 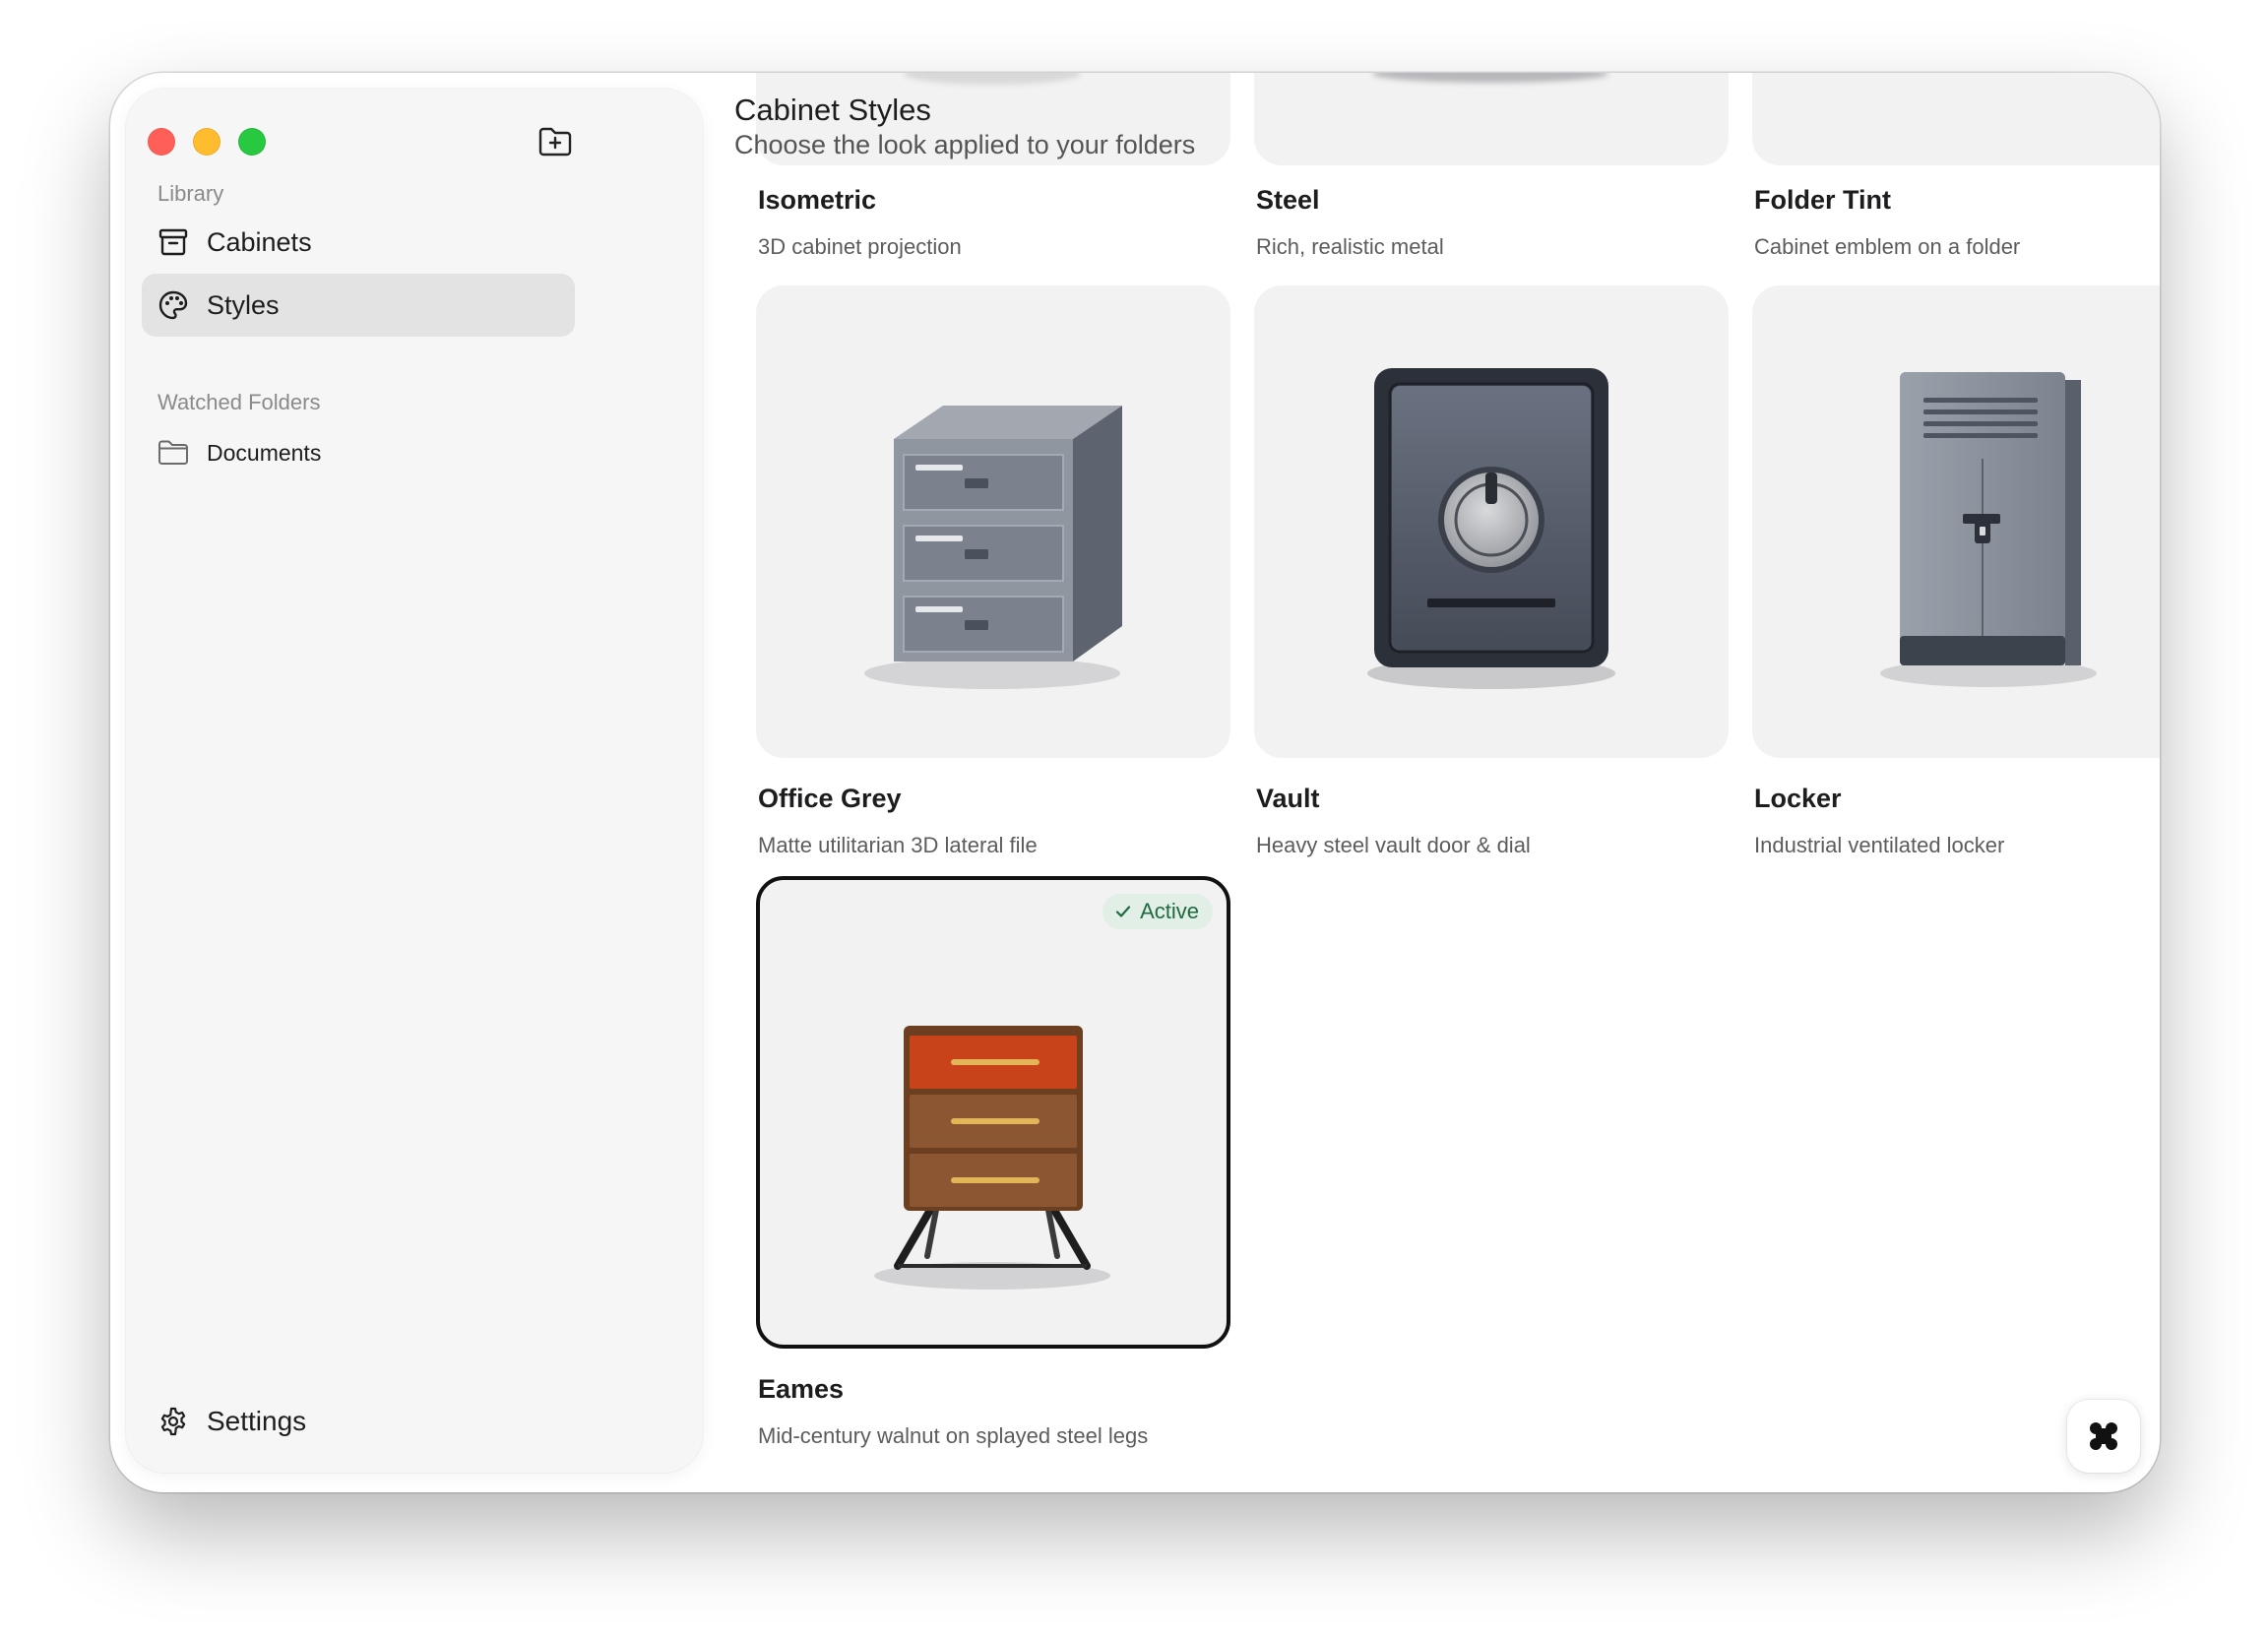 I want to click on page-title: Cabinet Styles, so click(x=832, y=110).